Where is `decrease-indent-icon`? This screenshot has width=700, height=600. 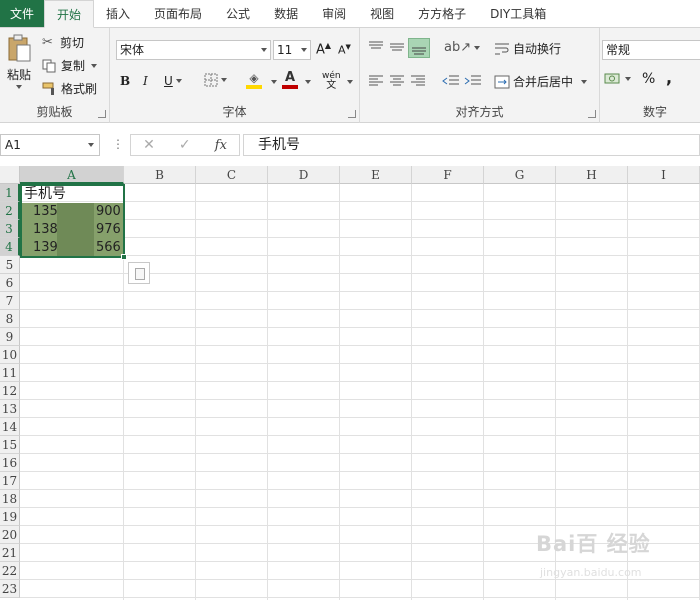
decrease-indent-icon is located at coordinates (451, 81).